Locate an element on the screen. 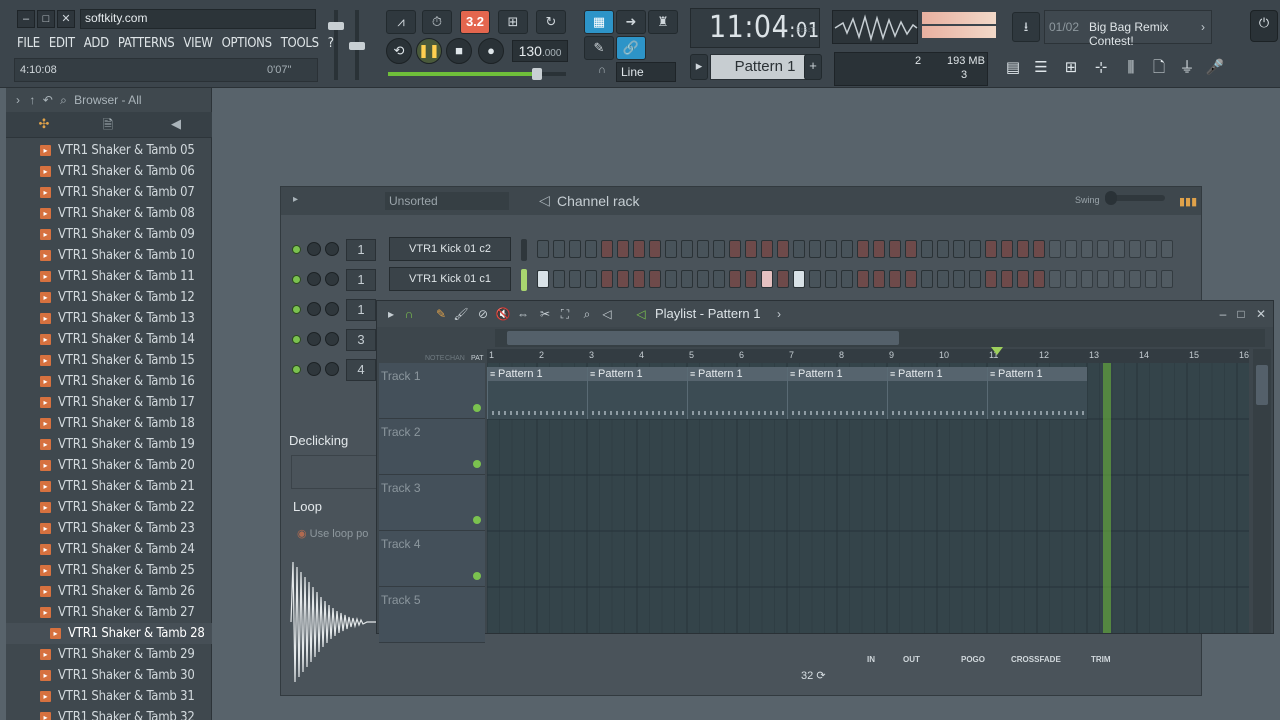 Image resolution: width=1280 pixels, height=720 pixels. browser-item: ▸ VTR1 Shaker & Tamb 20 is located at coordinates (109, 465).